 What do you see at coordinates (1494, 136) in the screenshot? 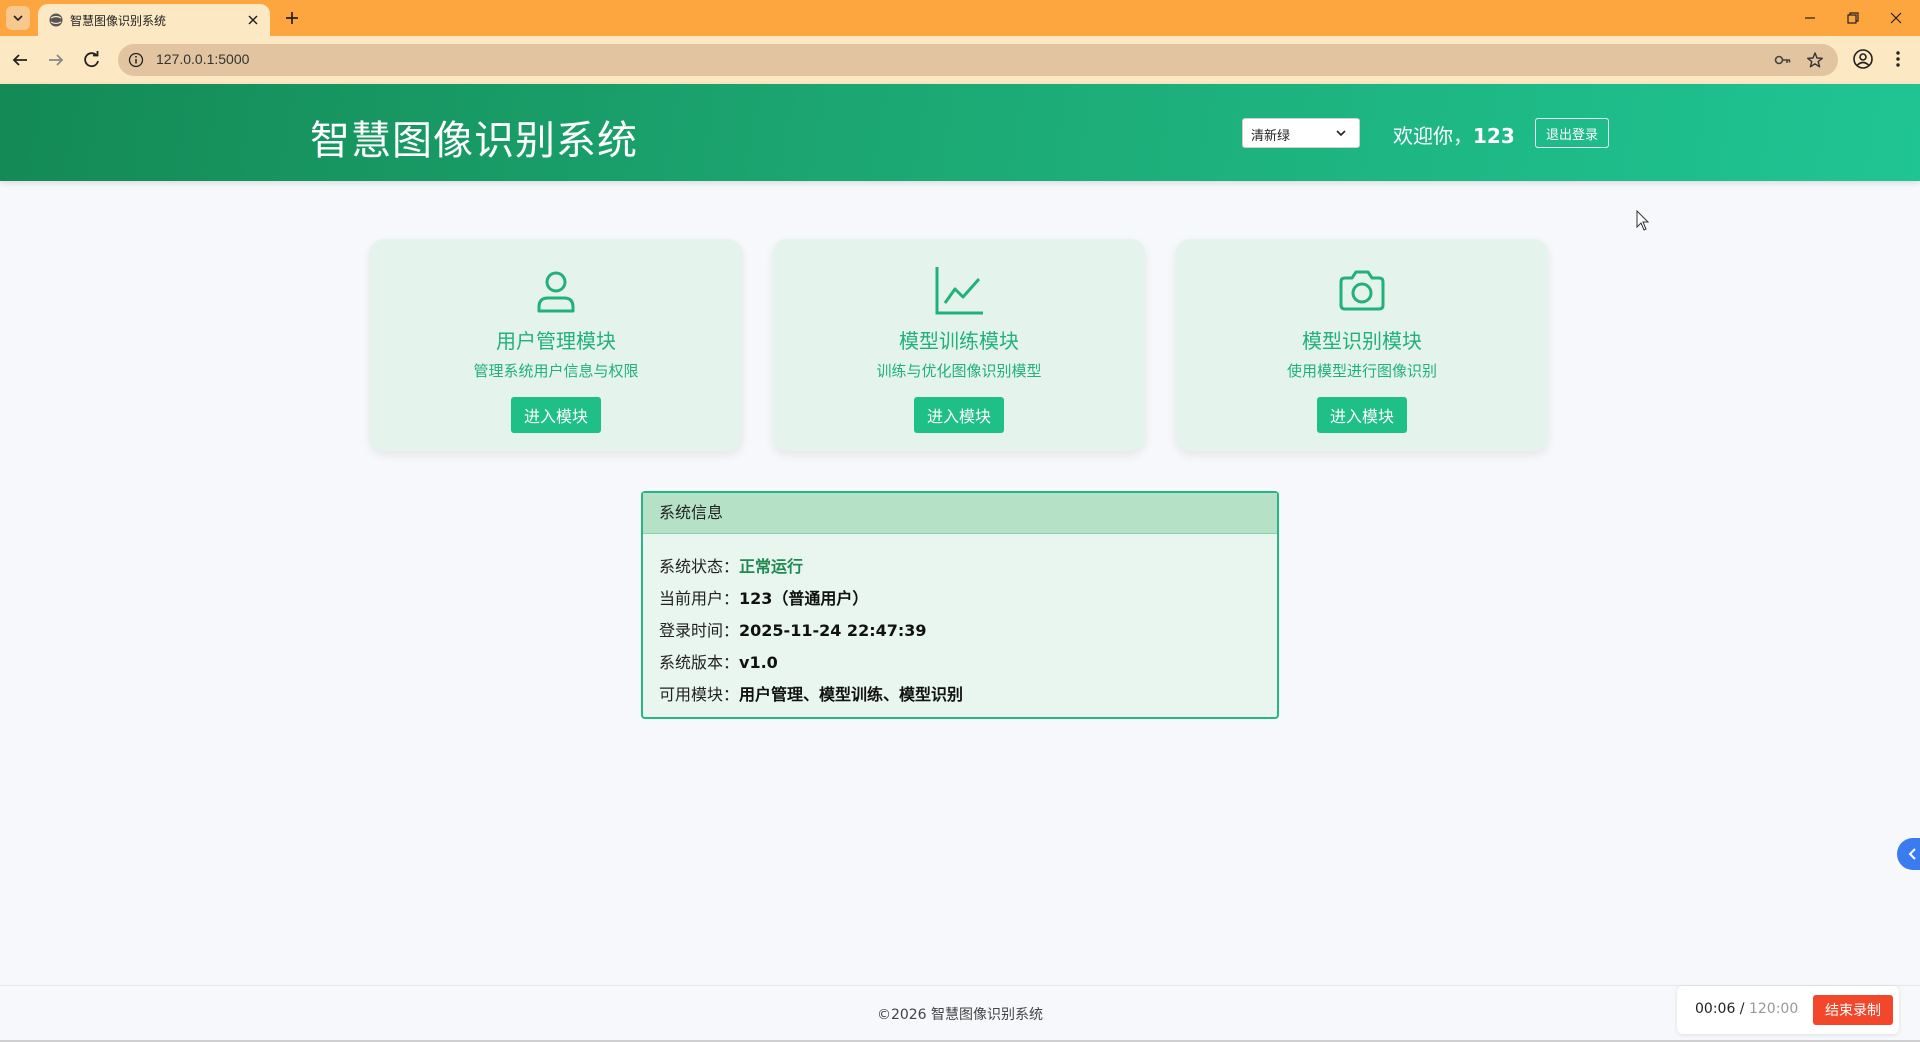
I see `welcome-username: 123` at bounding box center [1494, 136].